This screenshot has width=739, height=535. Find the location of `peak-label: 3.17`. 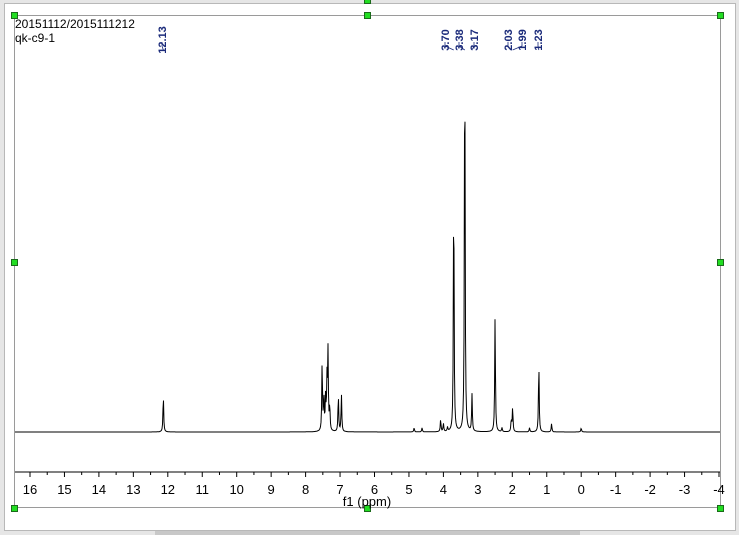

peak-label: 3.17 is located at coordinates (475, 39).